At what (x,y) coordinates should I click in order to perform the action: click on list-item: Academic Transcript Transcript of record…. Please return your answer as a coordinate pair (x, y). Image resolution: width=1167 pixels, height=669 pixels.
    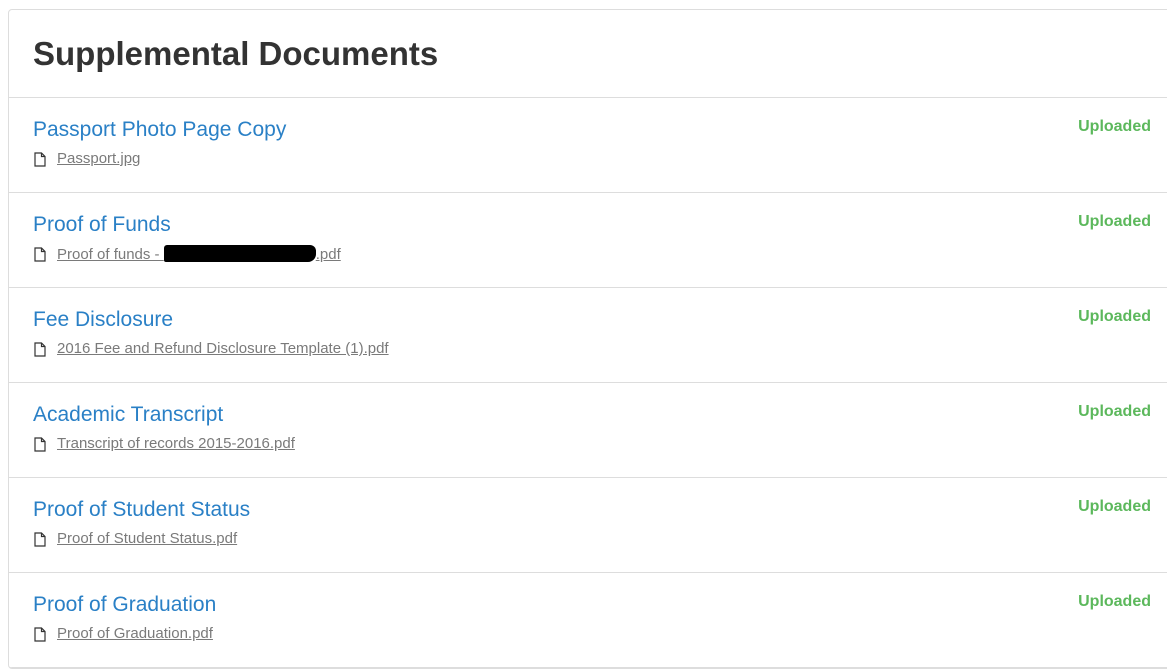
    Looking at the image, I should click on (588, 430).